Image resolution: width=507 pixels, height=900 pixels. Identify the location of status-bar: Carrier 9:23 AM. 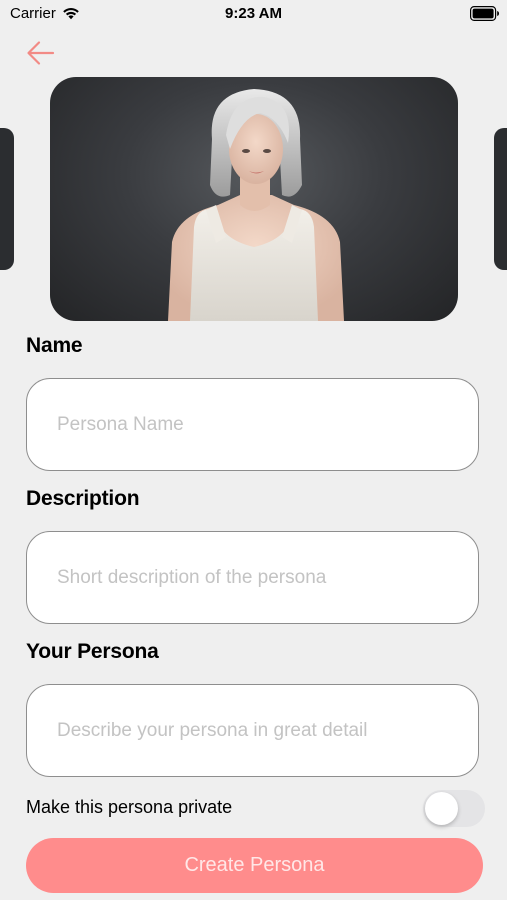
(253, 14).